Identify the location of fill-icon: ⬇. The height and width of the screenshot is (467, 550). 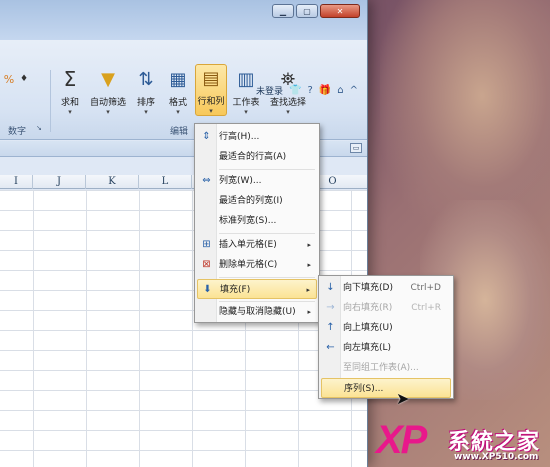
(207, 289).